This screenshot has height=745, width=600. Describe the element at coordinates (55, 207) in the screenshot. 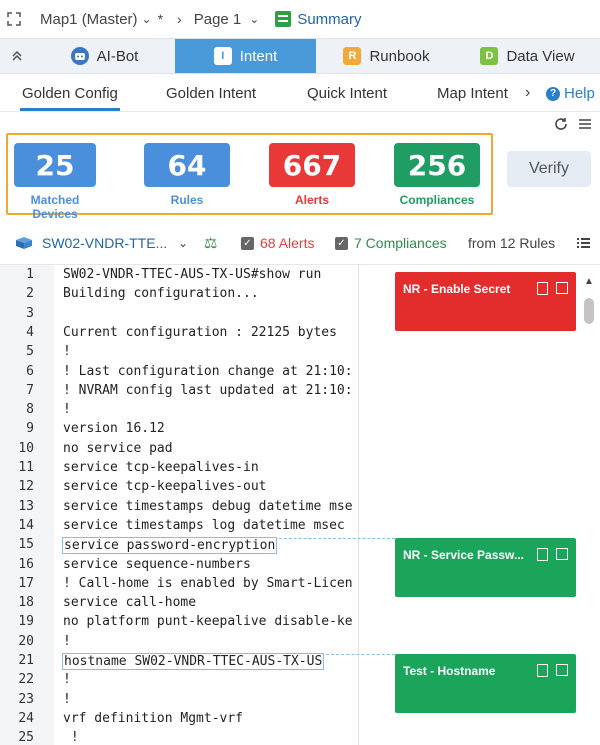

I see `stat-label: Matched Devices` at that location.